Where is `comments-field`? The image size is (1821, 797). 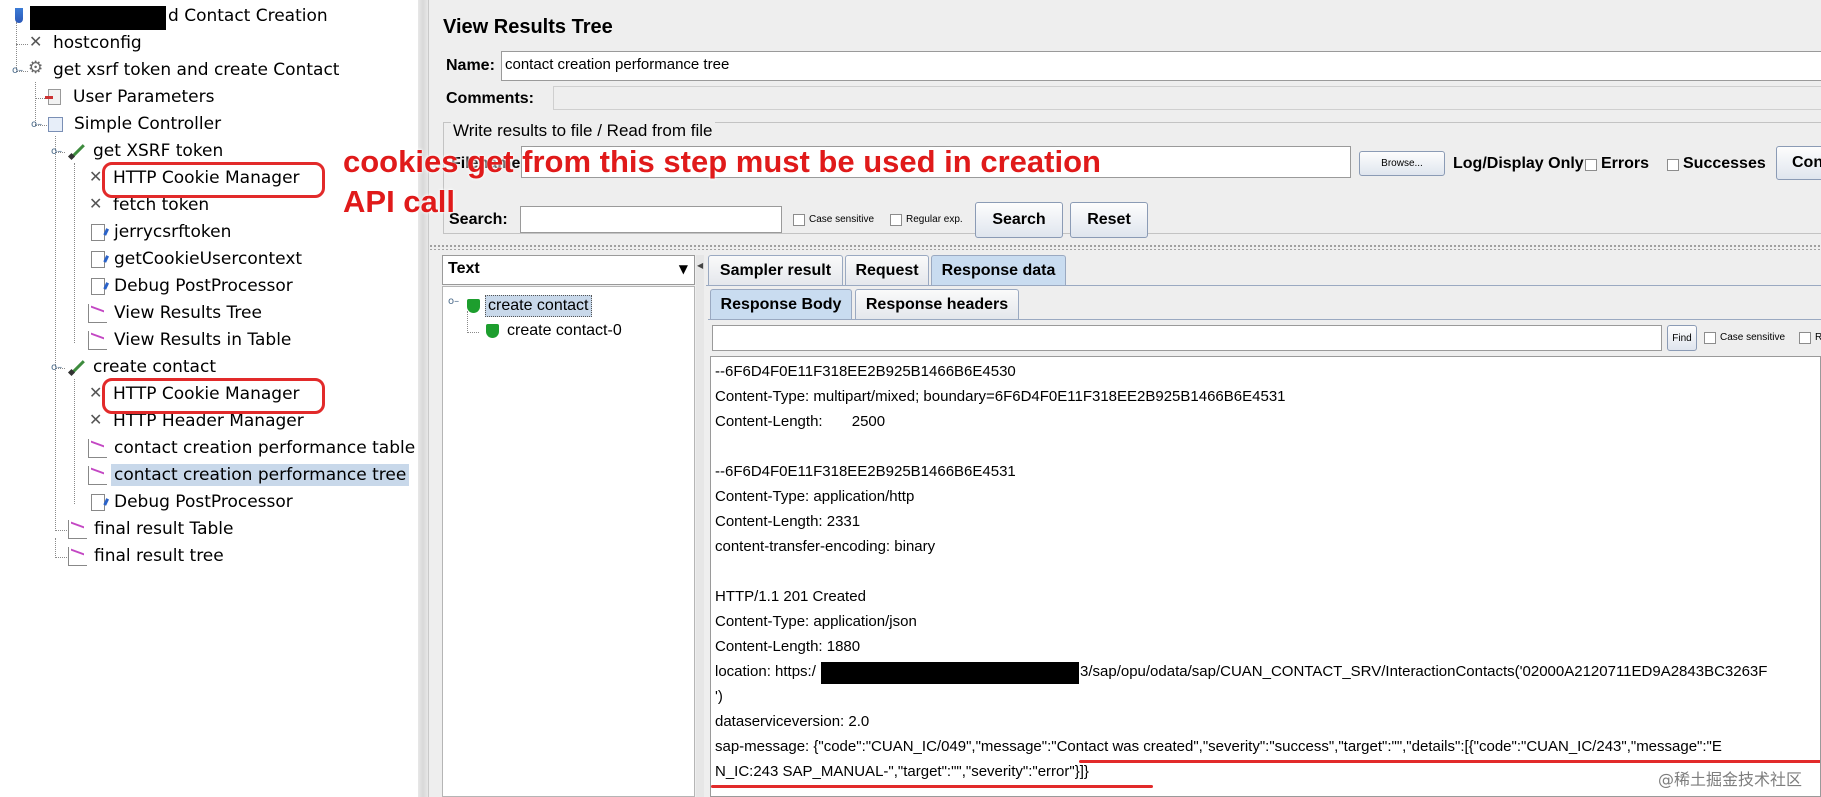
comments-field is located at coordinates (1187, 98).